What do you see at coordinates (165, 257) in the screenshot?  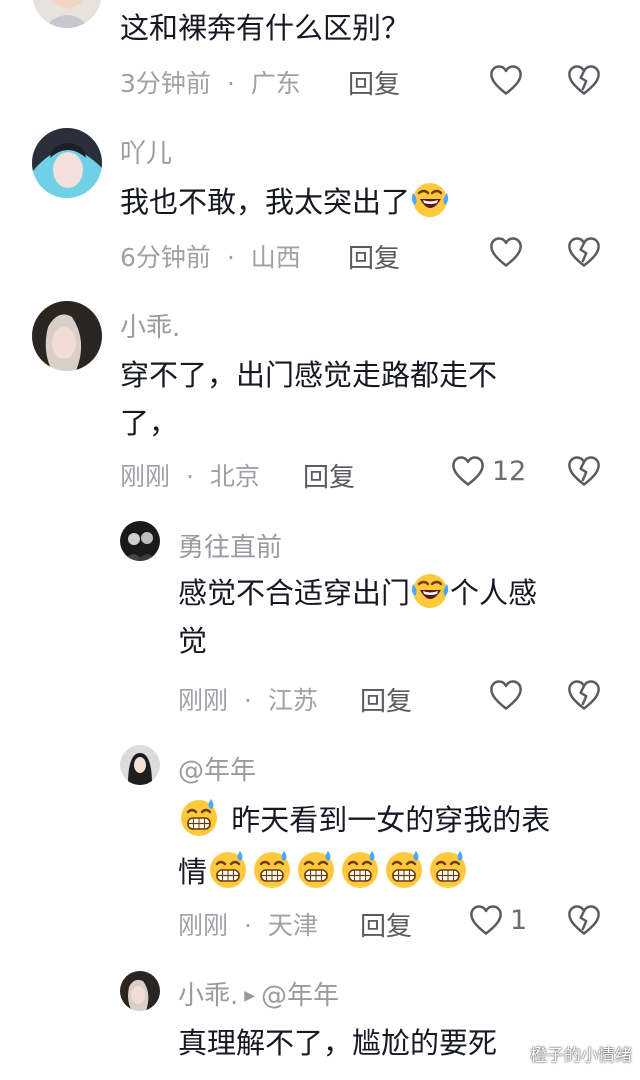 I see `comment-time: 6分钟前` at bounding box center [165, 257].